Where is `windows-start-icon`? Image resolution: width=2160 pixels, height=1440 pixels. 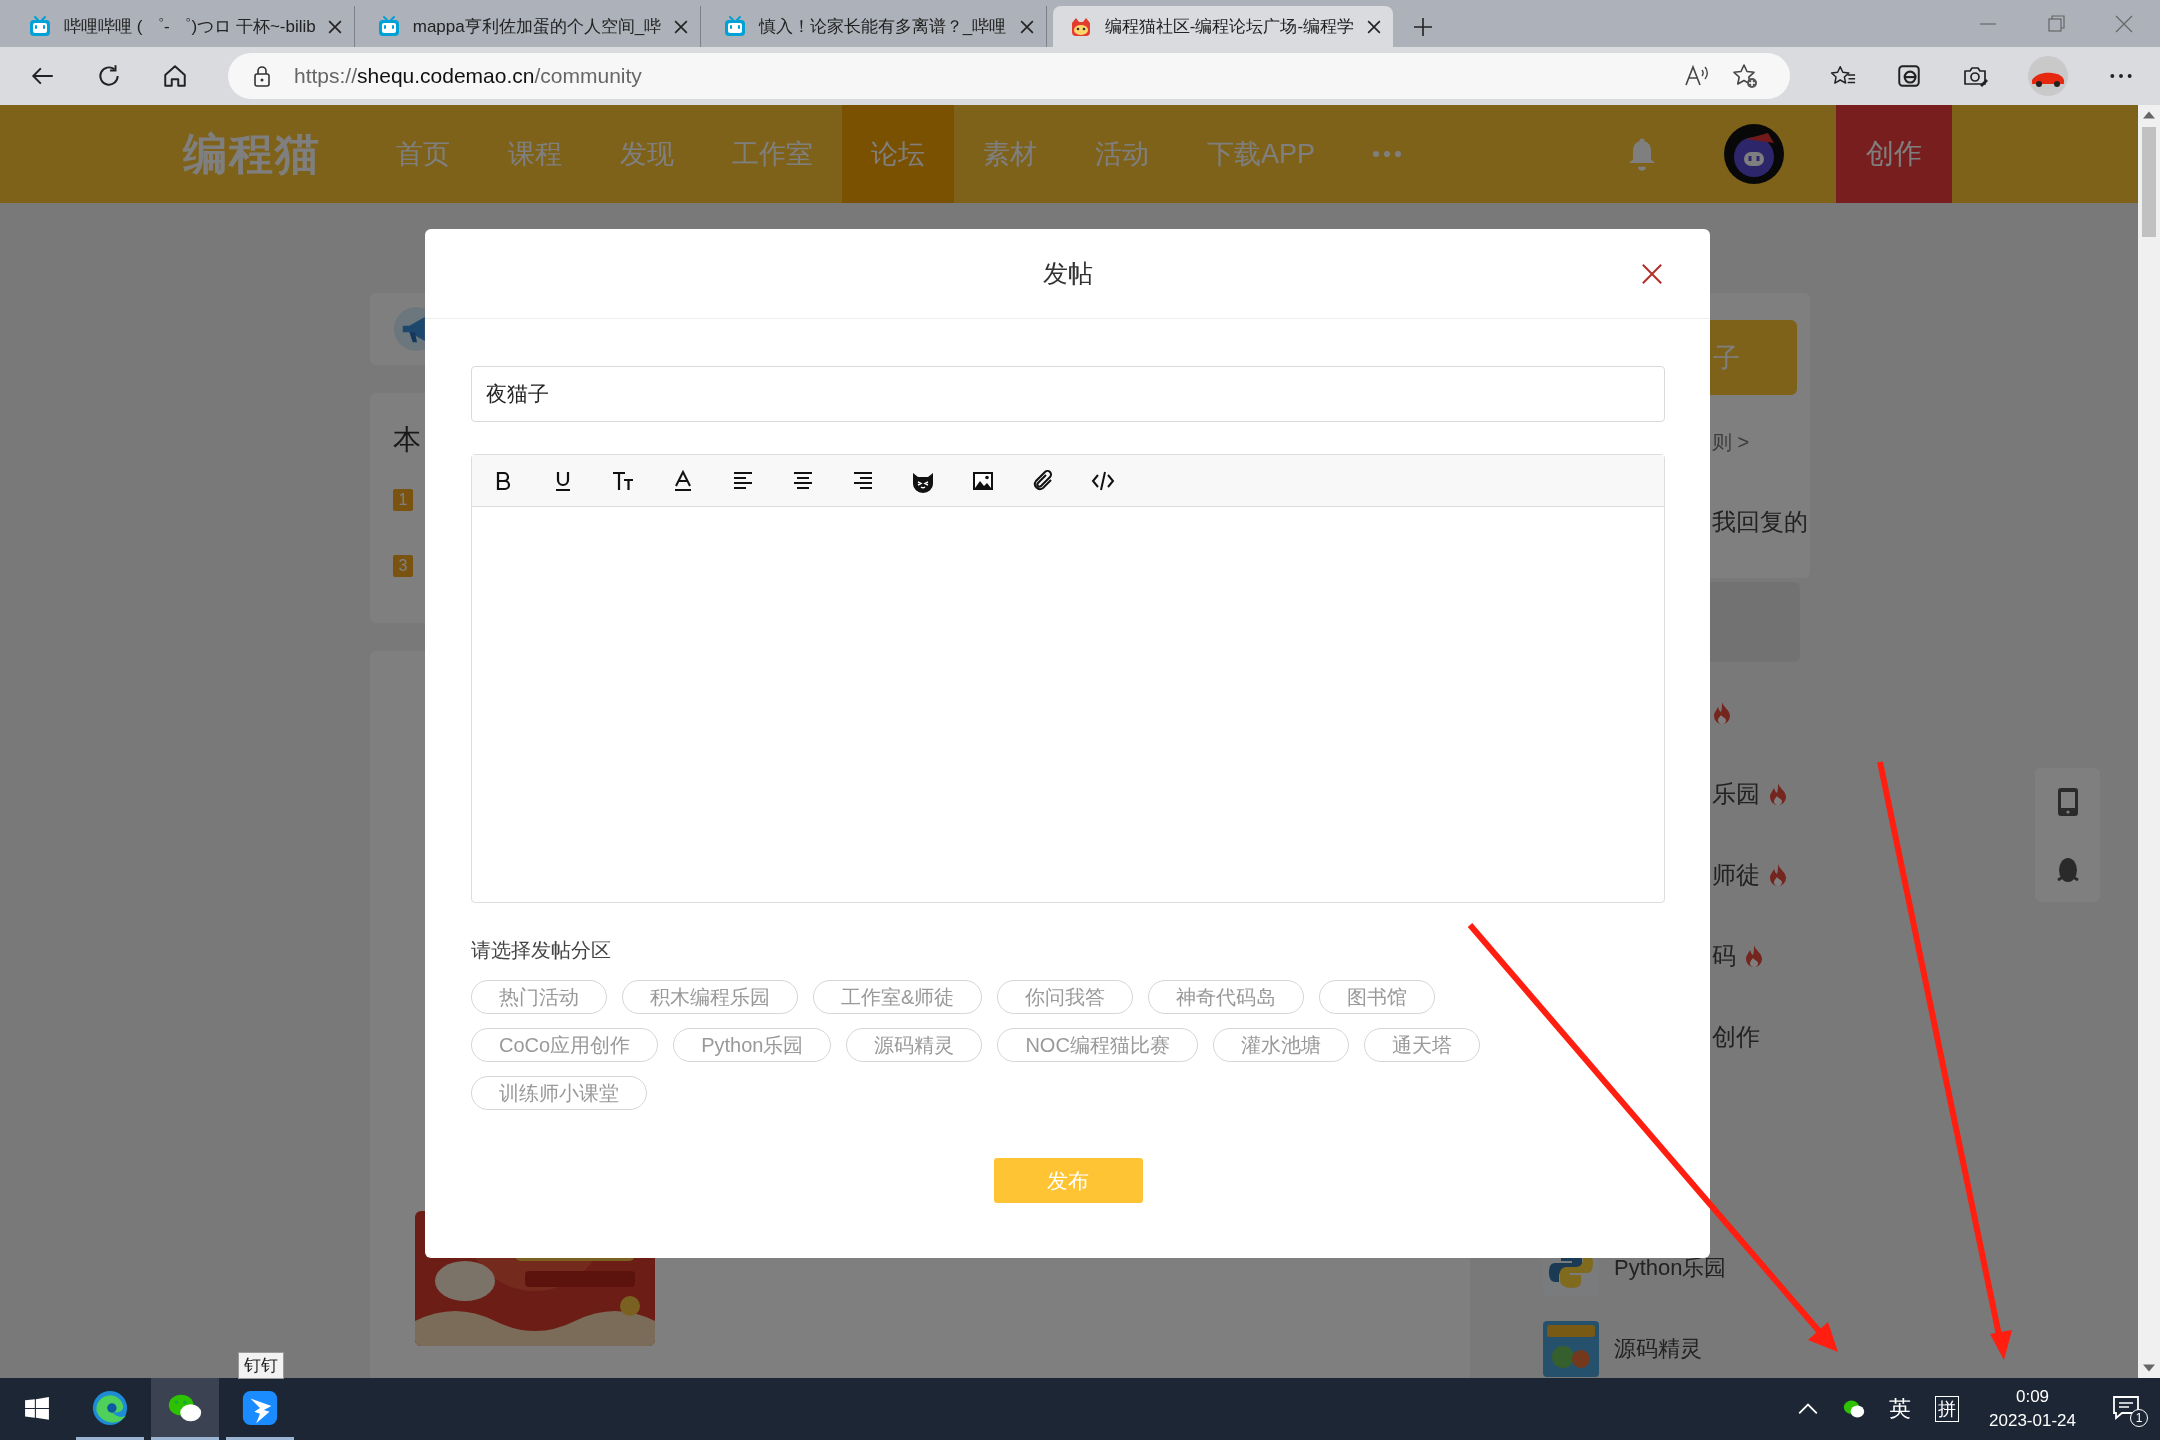
windows-start-icon is located at coordinates (37, 1409).